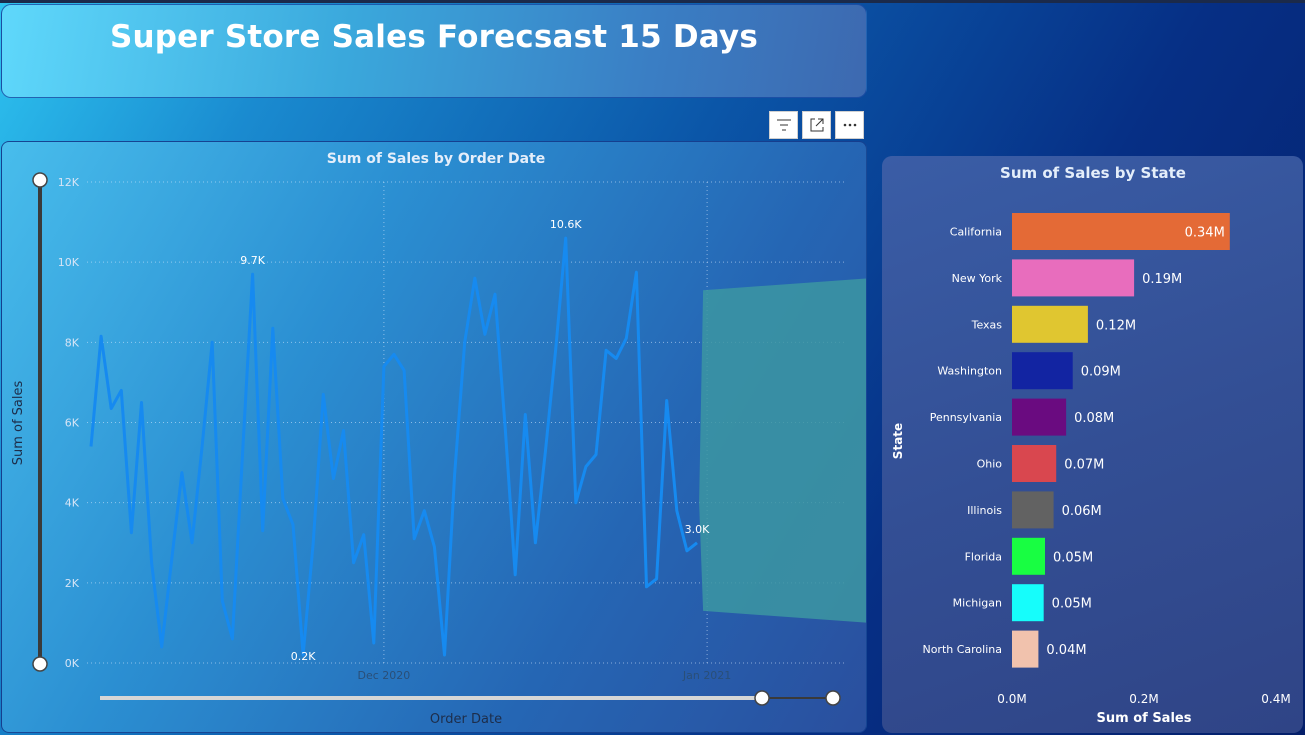 This screenshot has width=1305, height=735. I want to click on y-zoom-handle-top, so click(40, 180).